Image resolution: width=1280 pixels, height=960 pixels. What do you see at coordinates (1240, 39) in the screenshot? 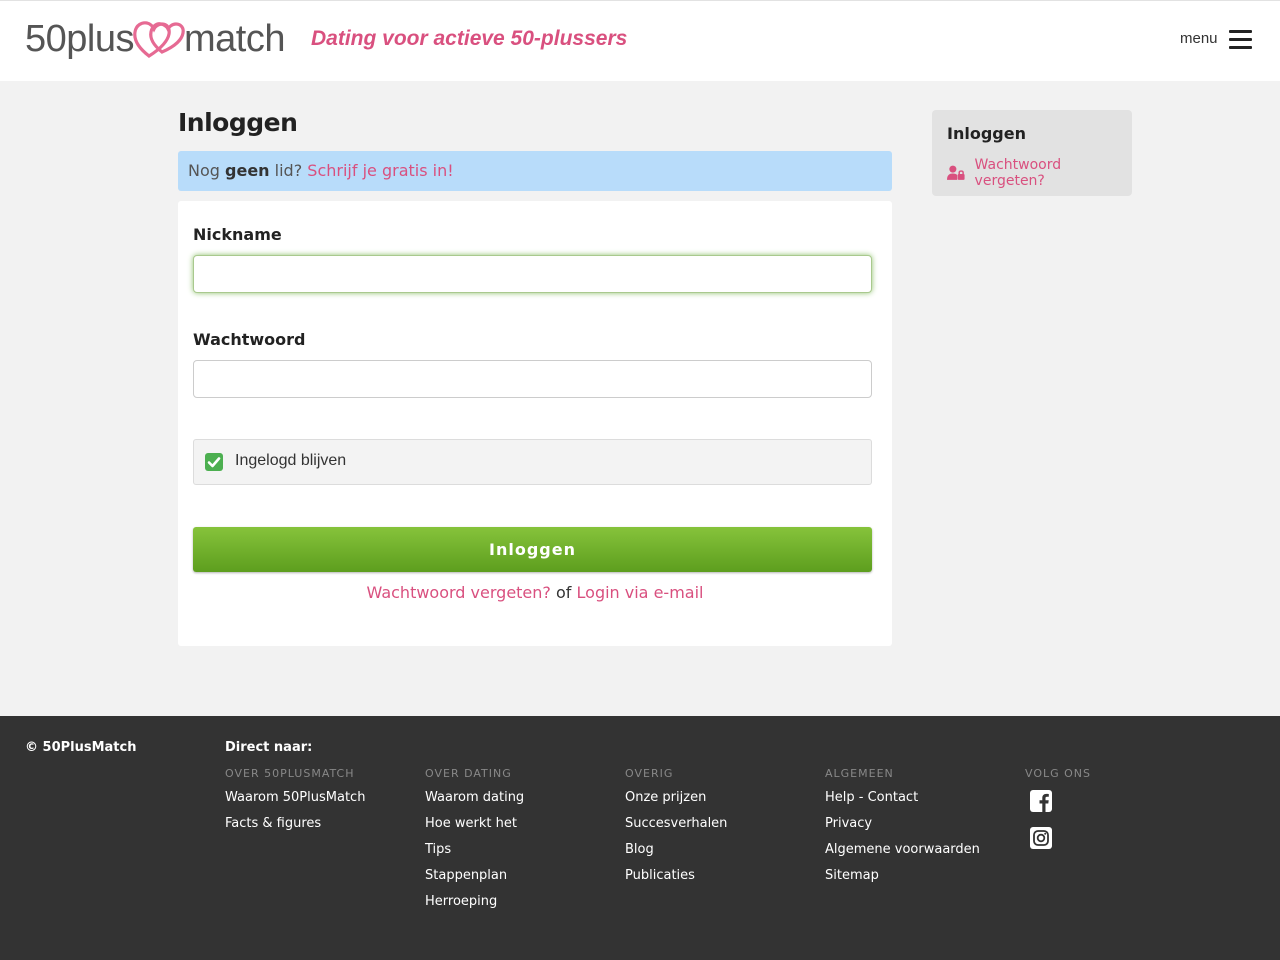
I see `hamburger-menu-icon` at bounding box center [1240, 39].